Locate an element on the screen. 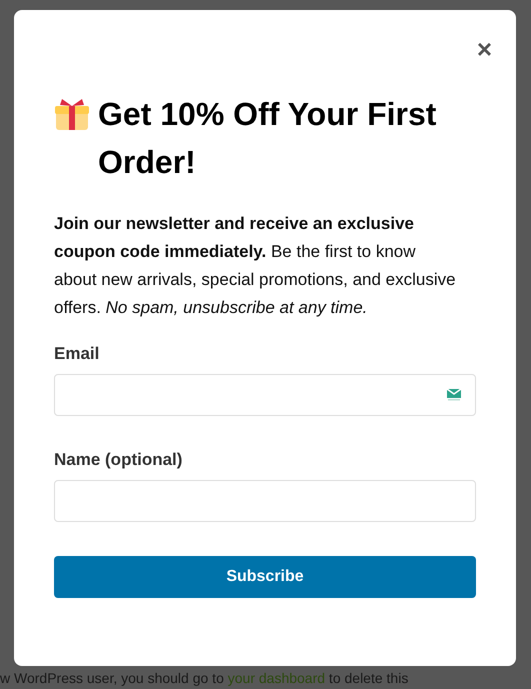  gift-icon is located at coordinates (72, 114).